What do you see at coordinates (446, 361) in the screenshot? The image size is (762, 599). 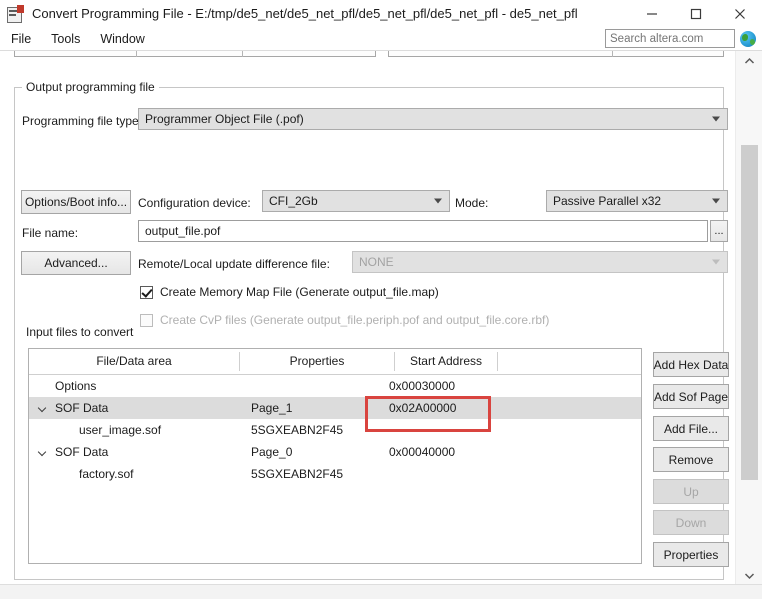 I see `column-header-start-address: Start Address` at bounding box center [446, 361].